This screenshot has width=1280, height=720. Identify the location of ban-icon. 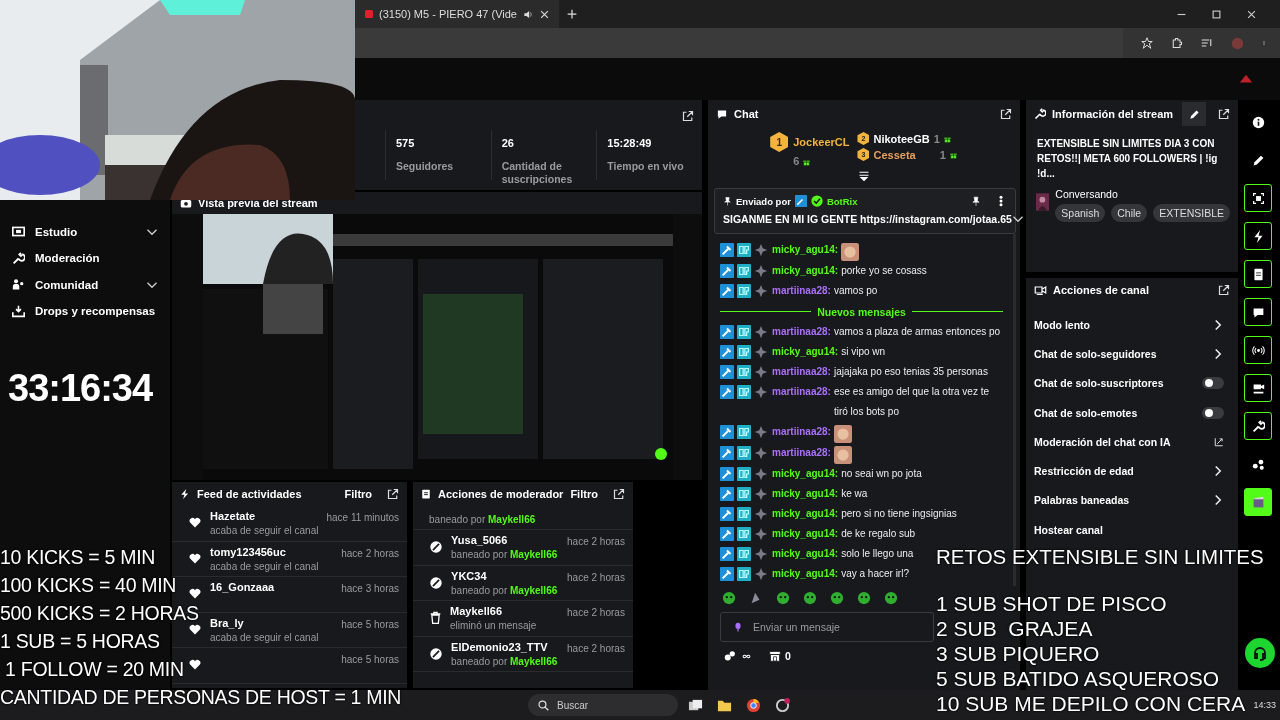
(436, 653).